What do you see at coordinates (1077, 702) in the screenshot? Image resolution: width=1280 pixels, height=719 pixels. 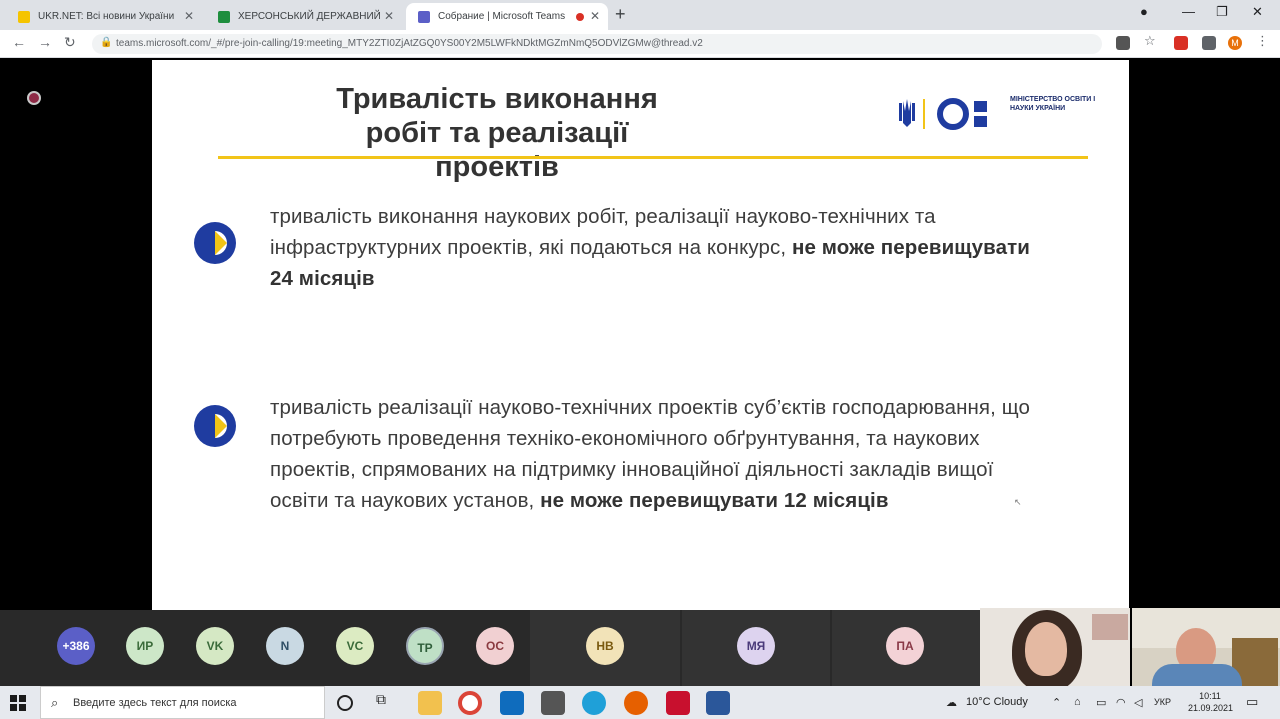 I see `network-icon: ⌂` at bounding box center [1077, 702].